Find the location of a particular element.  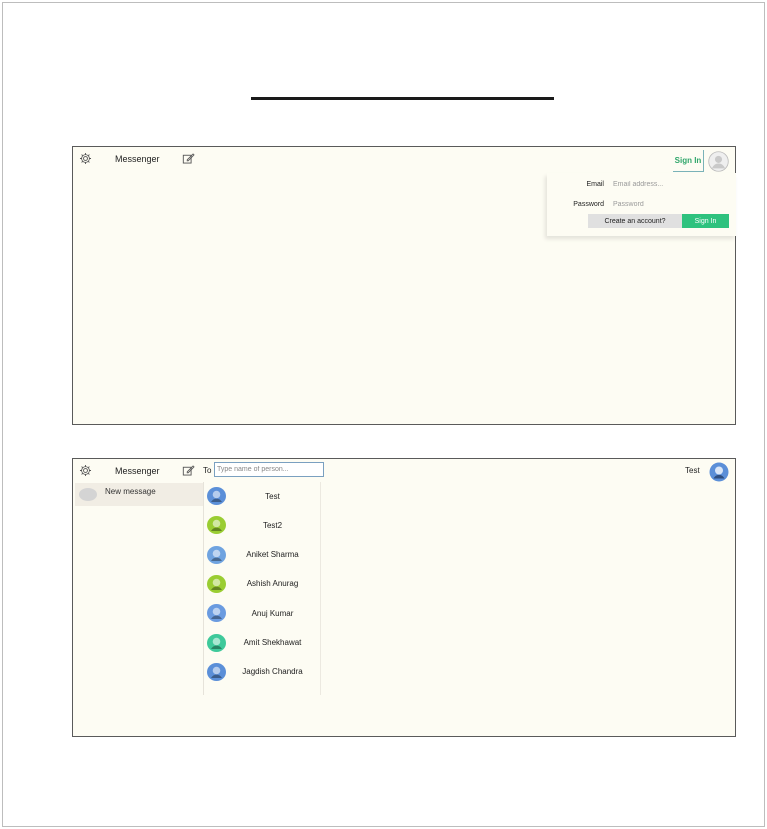

contact-item: Amit Shekhawat is located at coordinates (263, 643).